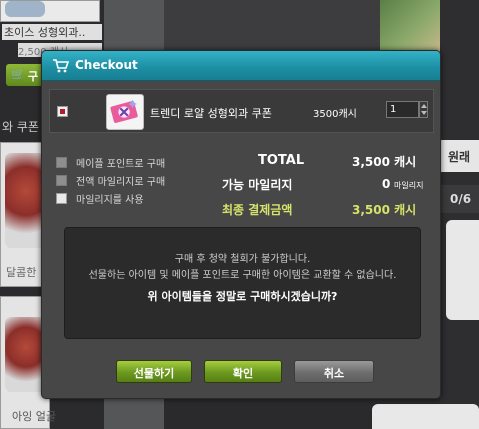  What do you see at coordinates (257, 185) in the screenshot?
I see `mileage-label: 가능 마일리지` at bounding box center [257, 185].